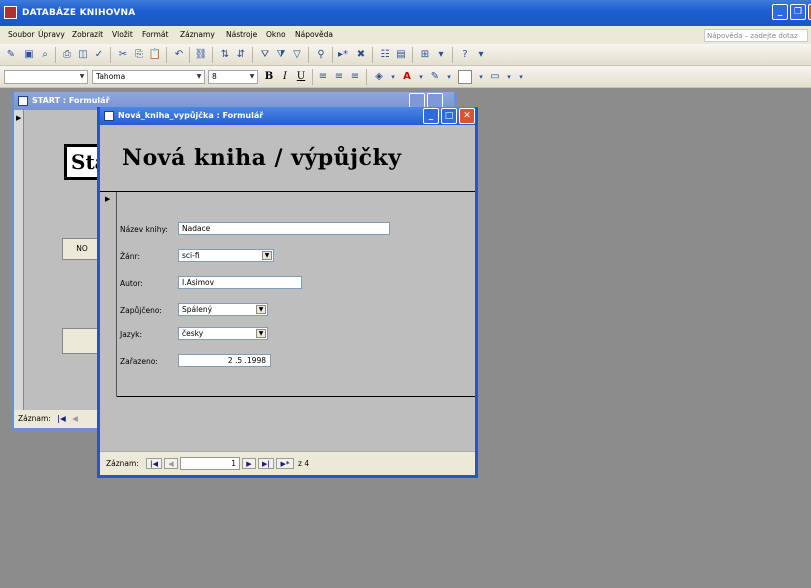 This screenshot has height=588, width=811. I want to click on new-record-icon: ▸*, so click(343, 55).